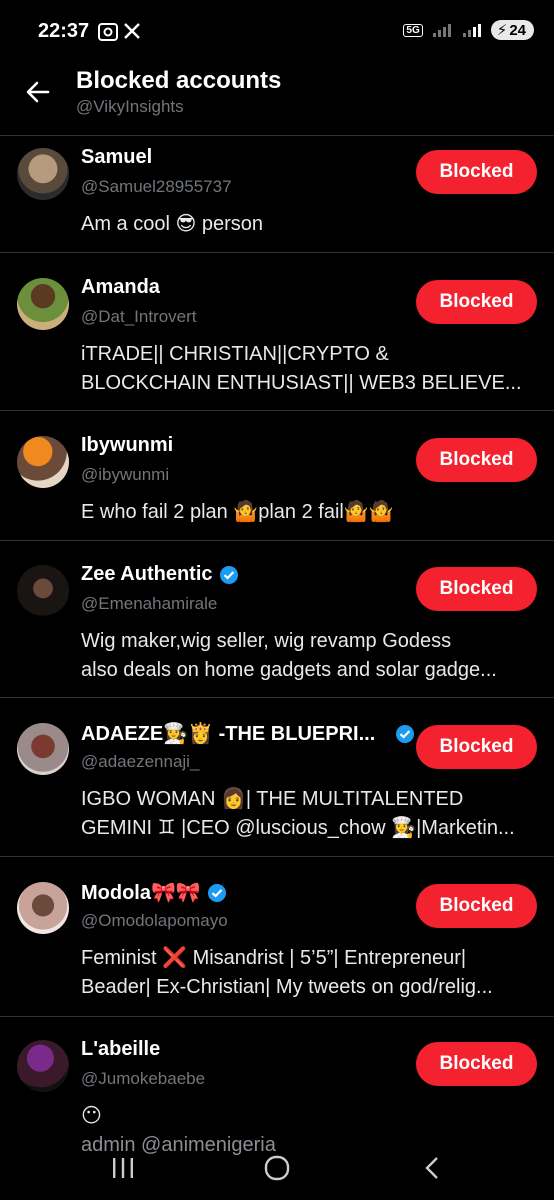  What do you see at coordinates (139, 316) in the screenshot?
I see `user-handle: @Dat_Introvert` at bounding box center [139, 316].